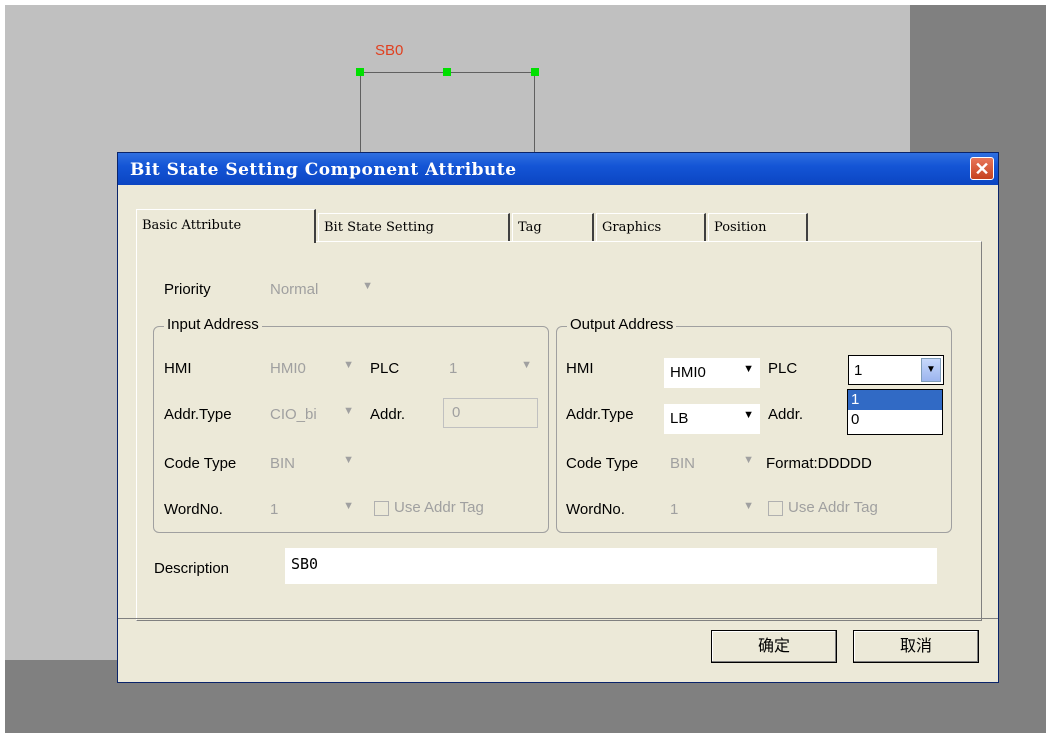 The width and height of the screenshot is (1046, 733). I want to click on output-addr-type-value: LB, so click(679, 418).